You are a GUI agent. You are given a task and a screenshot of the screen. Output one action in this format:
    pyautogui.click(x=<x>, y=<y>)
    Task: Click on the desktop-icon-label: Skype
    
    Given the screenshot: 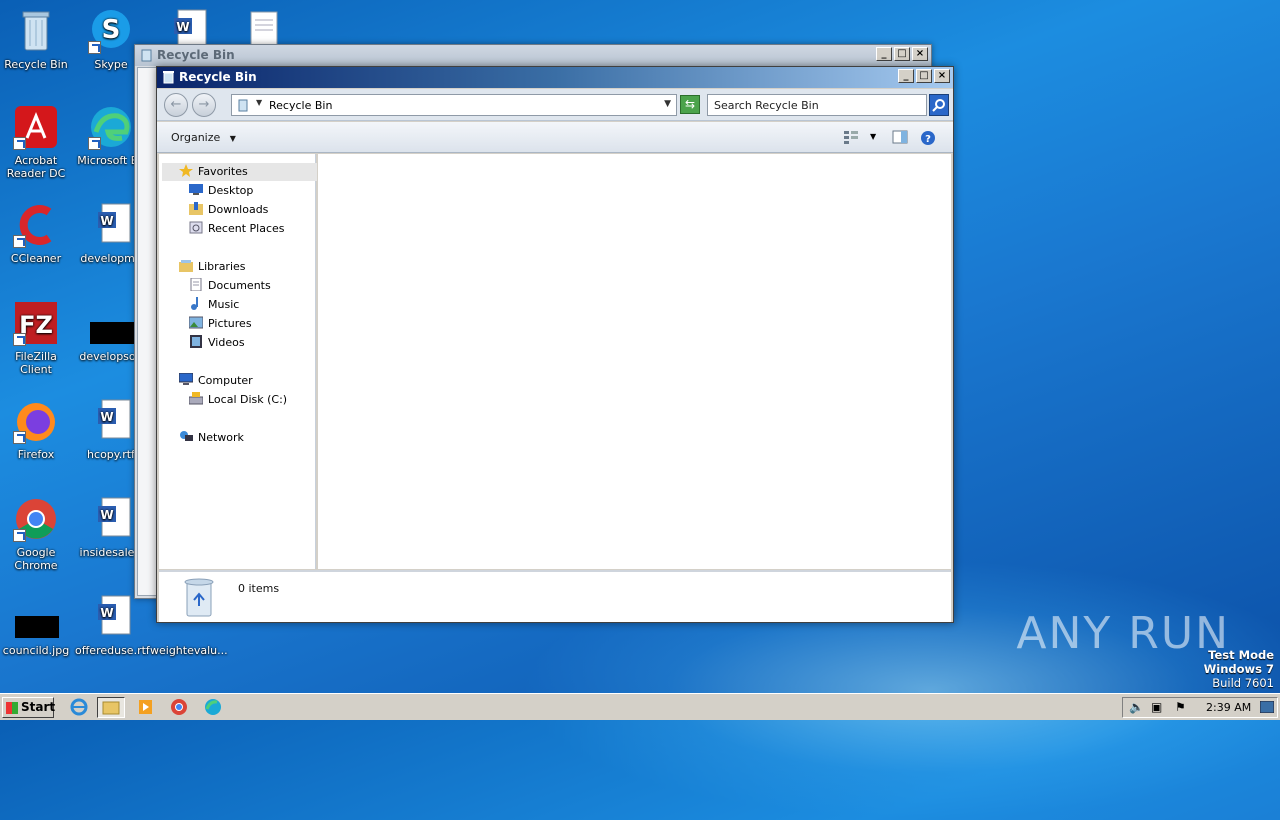 What is the action you would take?
    pyautogui.click(x=111, y=64)
    